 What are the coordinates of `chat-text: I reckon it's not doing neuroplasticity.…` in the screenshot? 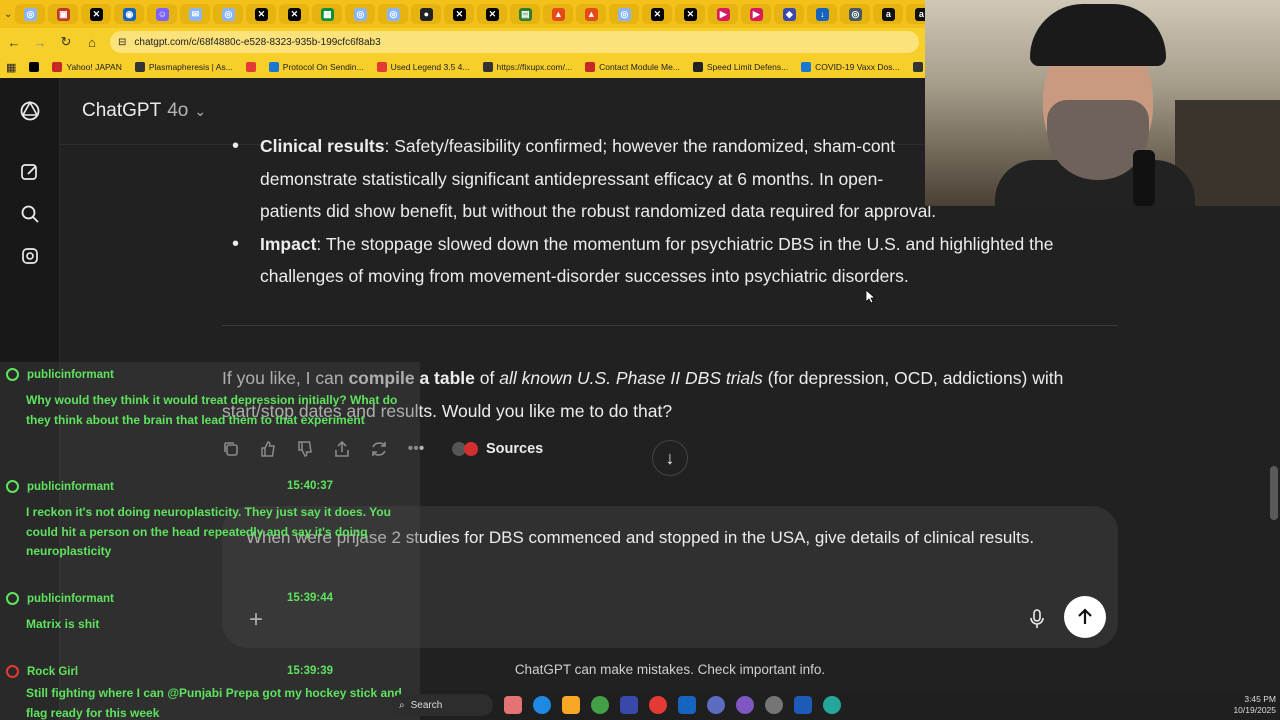 It's located at (208, 531).